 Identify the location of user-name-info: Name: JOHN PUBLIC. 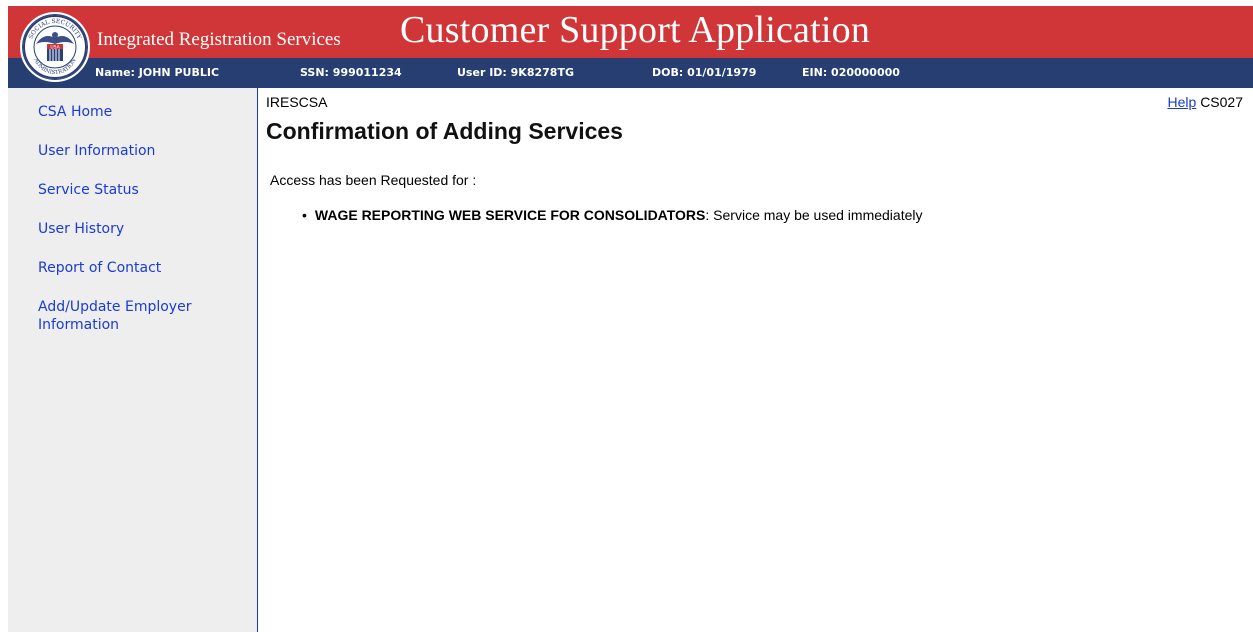
(157, 72).